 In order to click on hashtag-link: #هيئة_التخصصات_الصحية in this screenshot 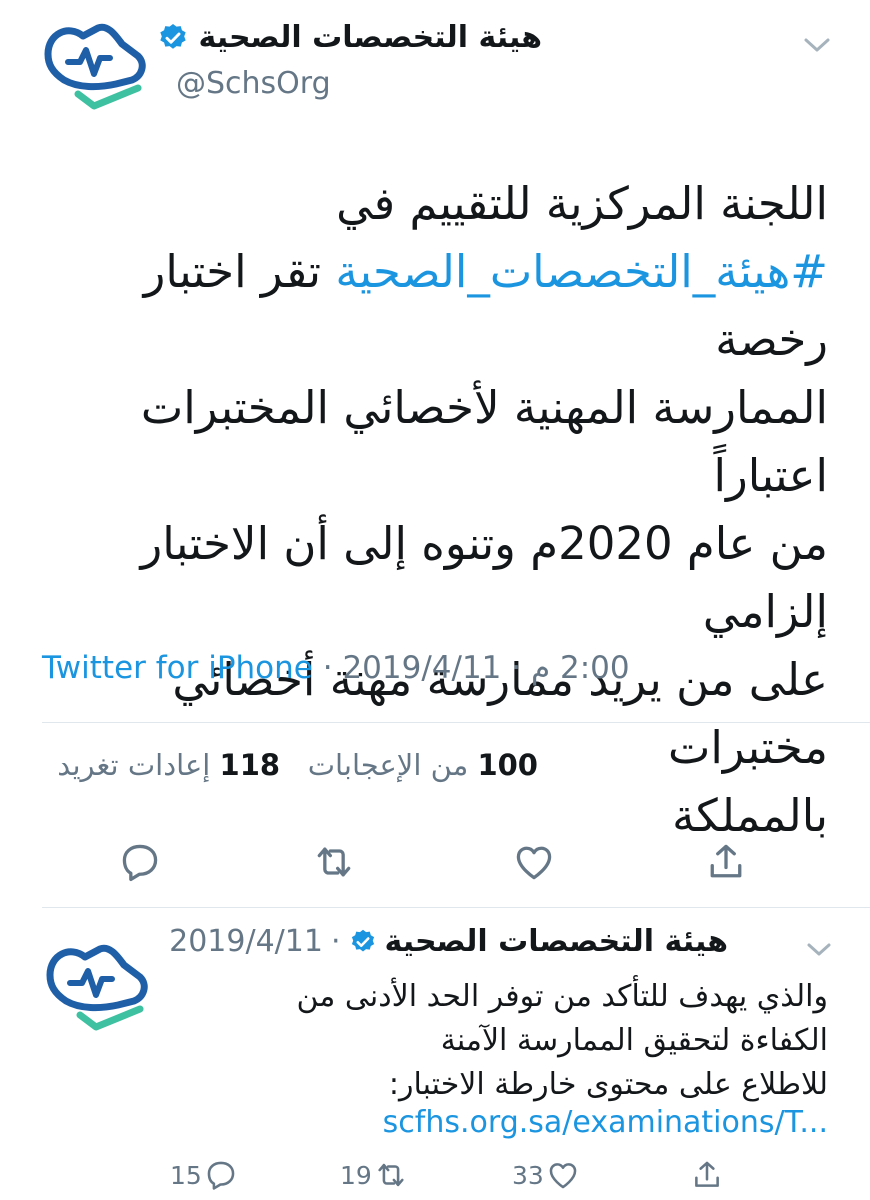, I will do `click(581, 271)`.